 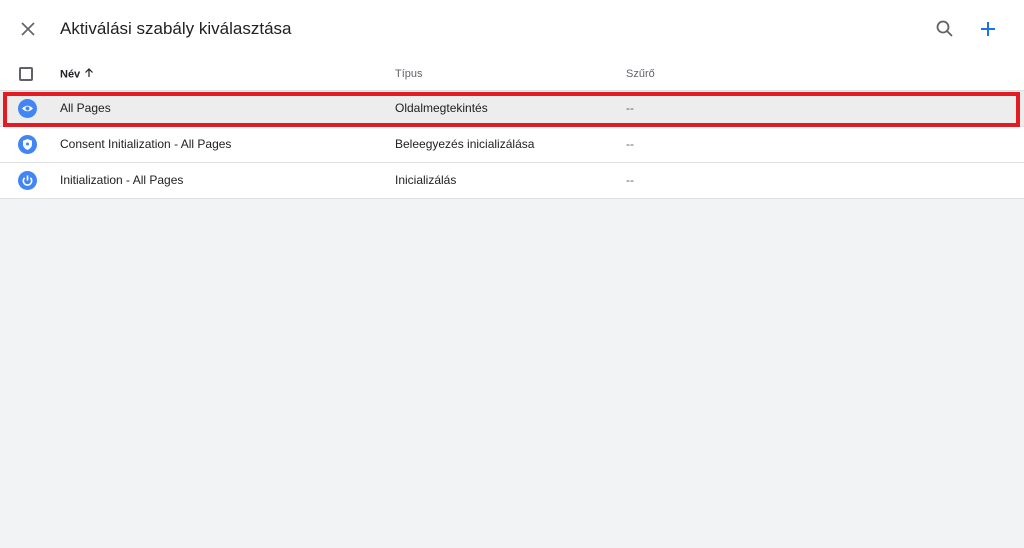 I want to click on row-name: Consent Initialization - All Pages, so click(x=146, y=144).